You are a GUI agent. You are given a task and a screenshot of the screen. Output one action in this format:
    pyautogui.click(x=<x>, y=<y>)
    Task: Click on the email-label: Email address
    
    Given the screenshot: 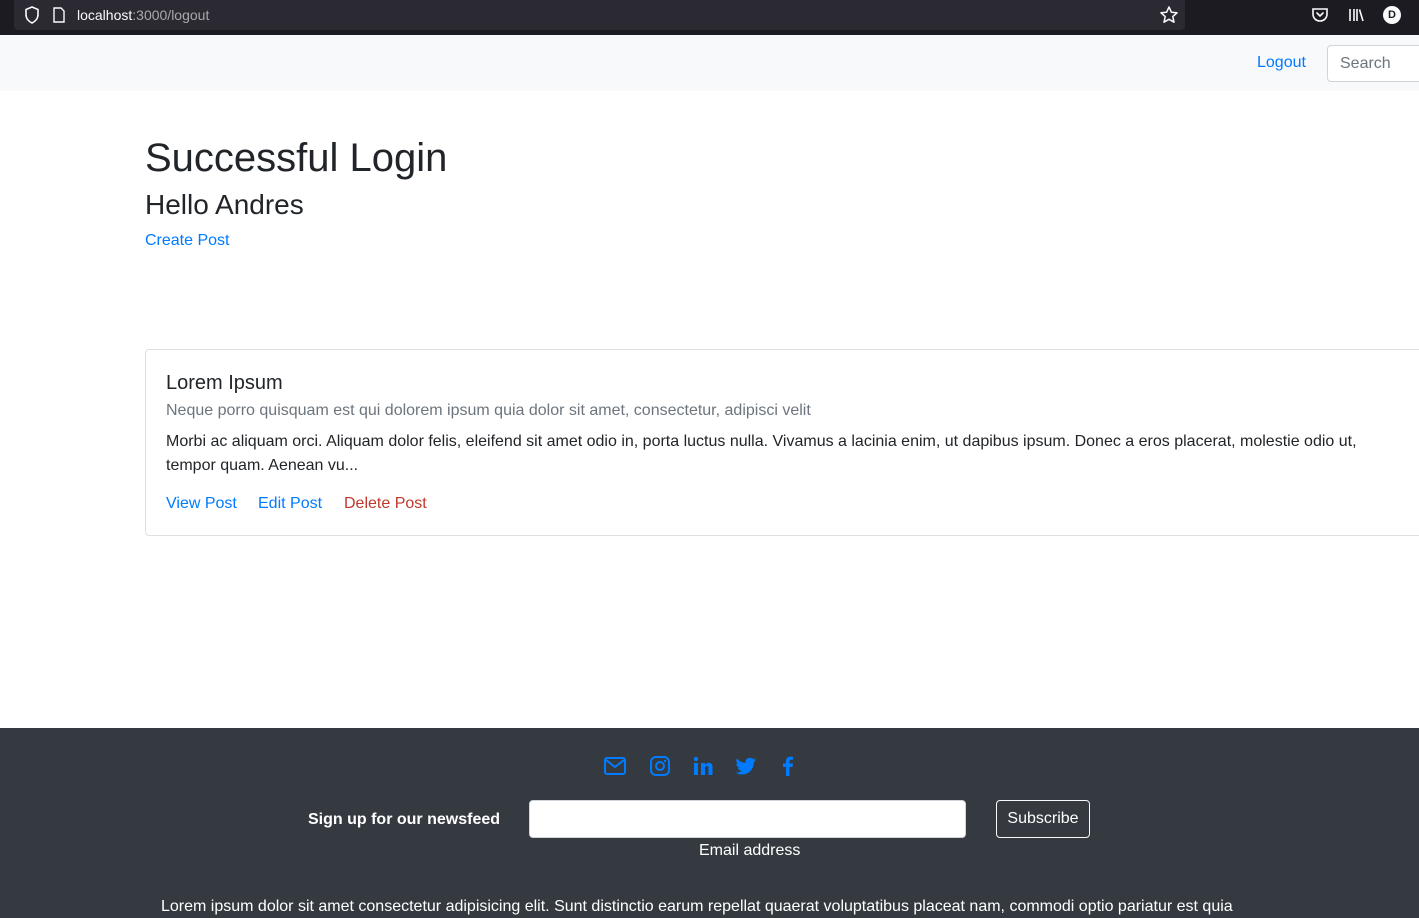 What is the action you would take?
    pyautogui.click(x=750, y=850)
    